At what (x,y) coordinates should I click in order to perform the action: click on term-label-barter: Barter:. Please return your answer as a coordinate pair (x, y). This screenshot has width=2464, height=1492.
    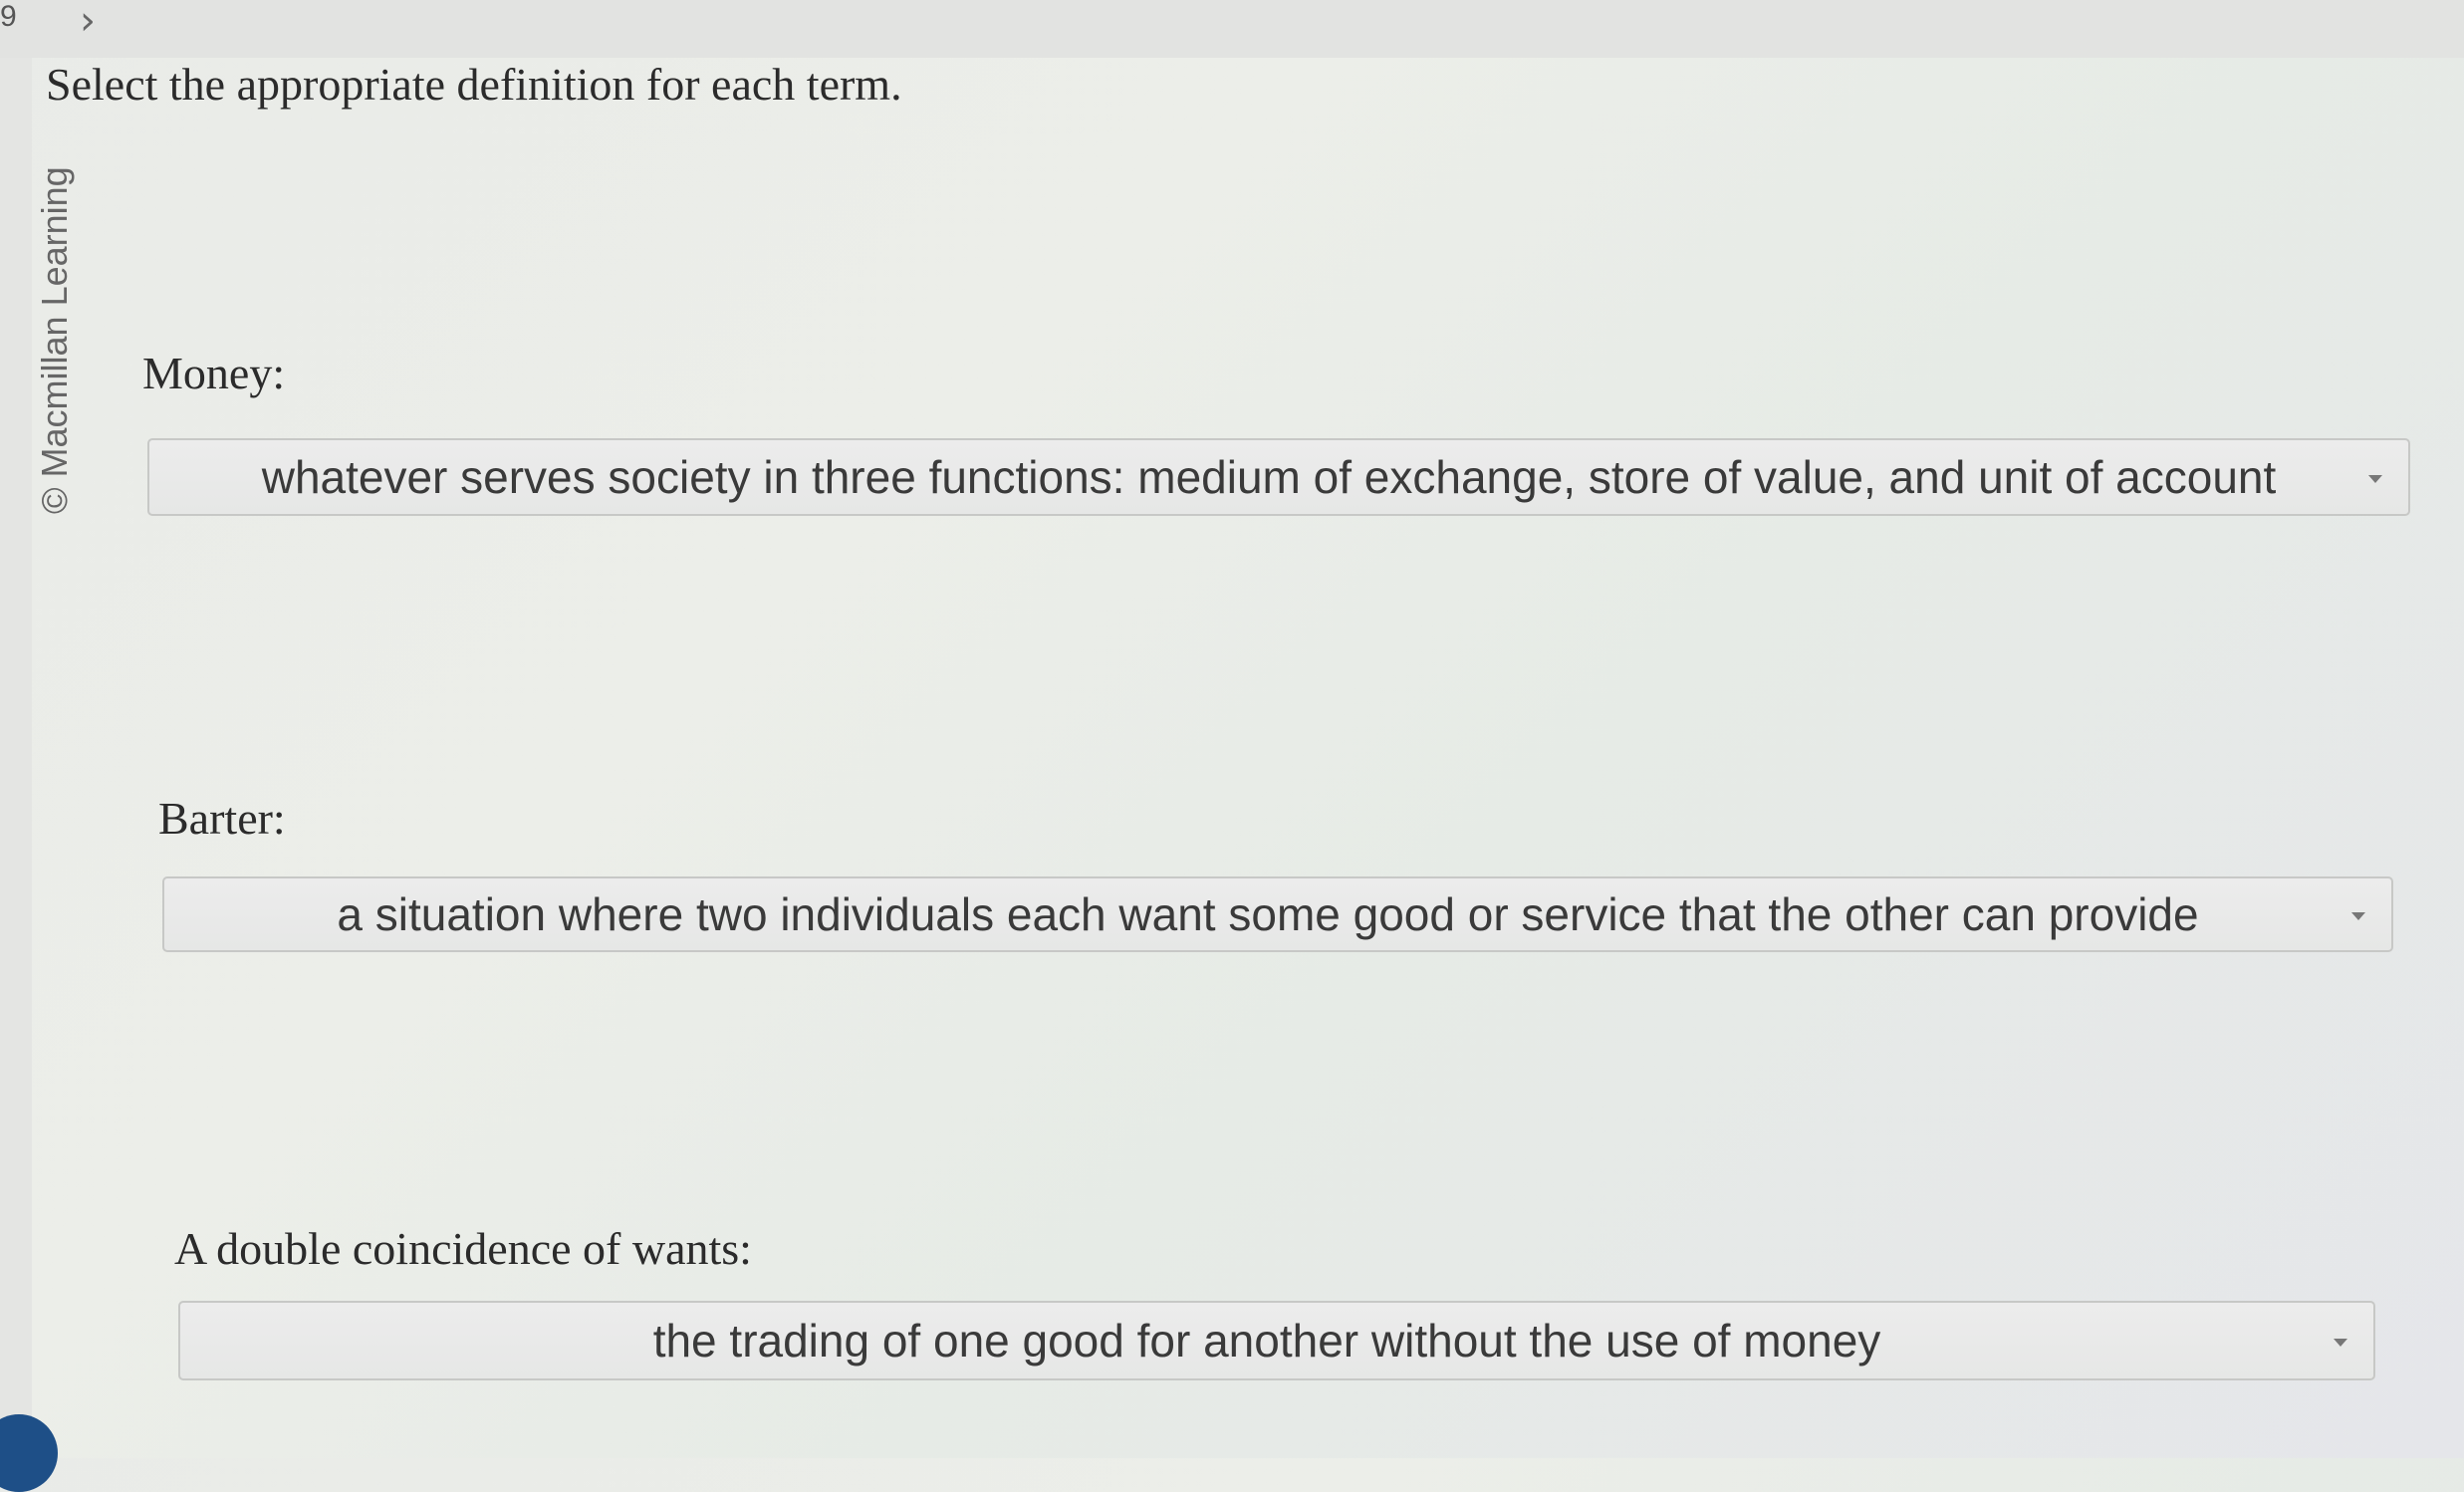
    Looking at the image, I should click on (222, 818).